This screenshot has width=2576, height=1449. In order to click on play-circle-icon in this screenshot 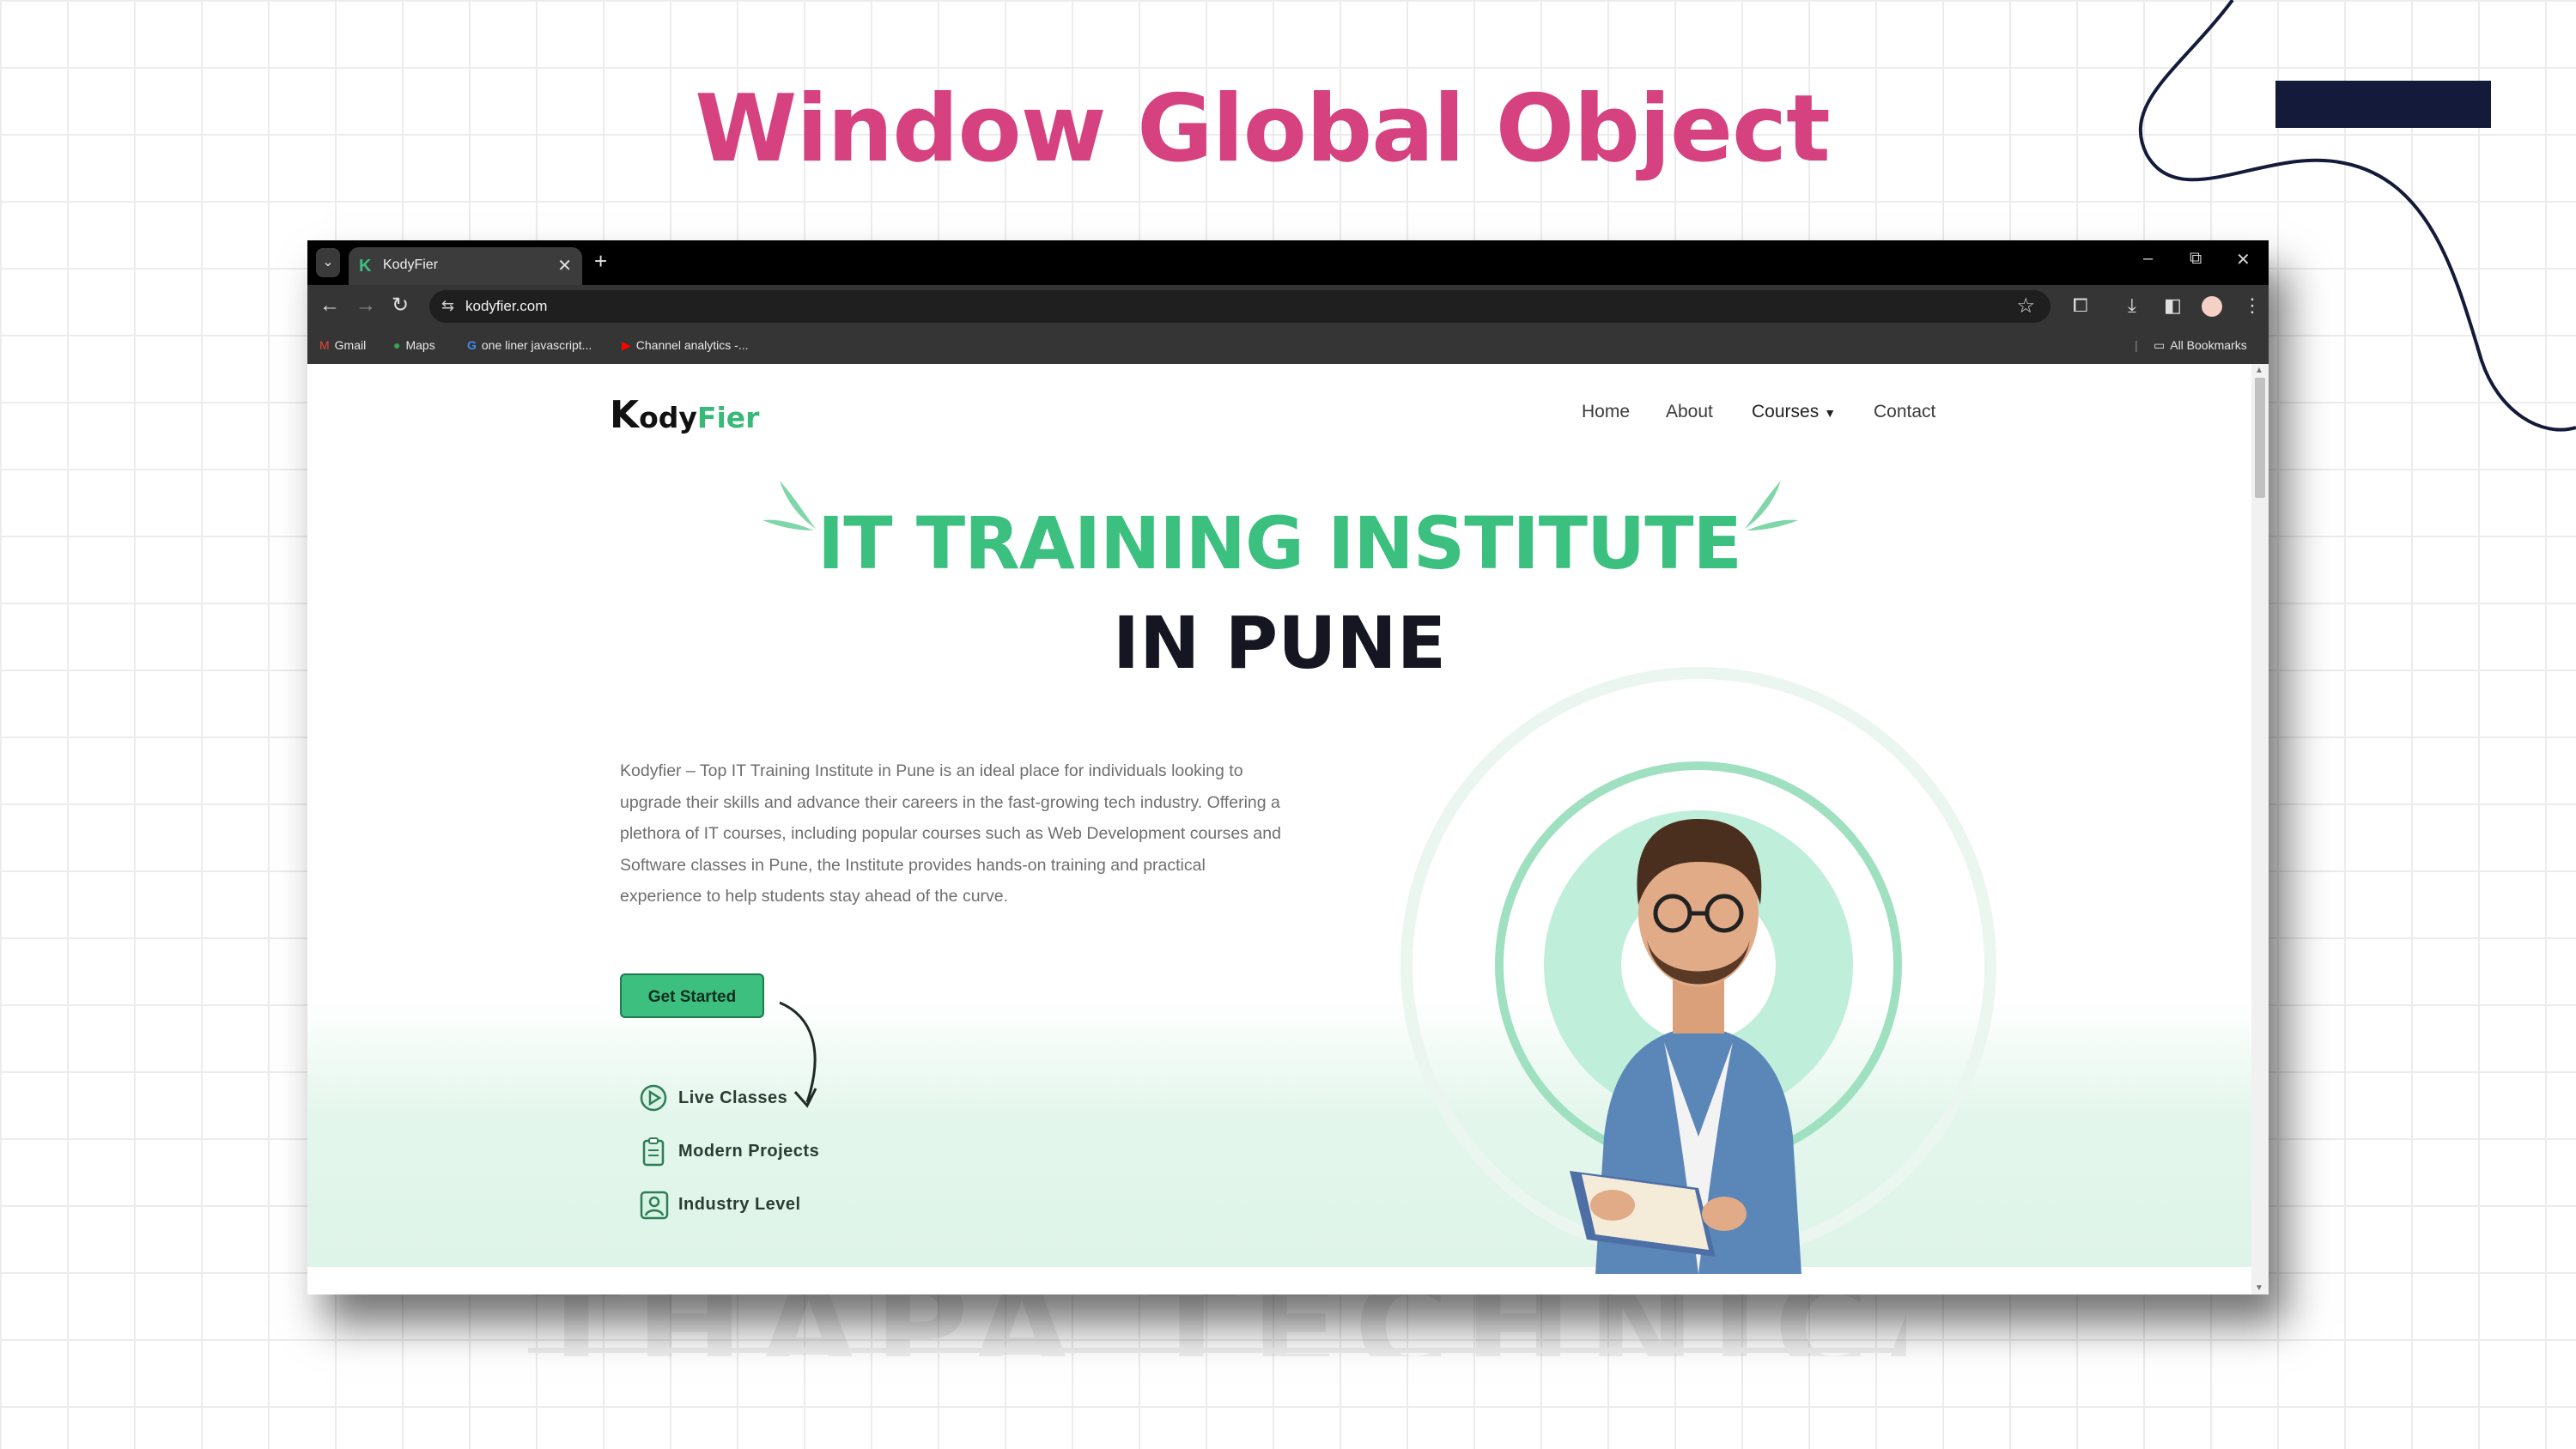, I will do `click(653, 1098)`.